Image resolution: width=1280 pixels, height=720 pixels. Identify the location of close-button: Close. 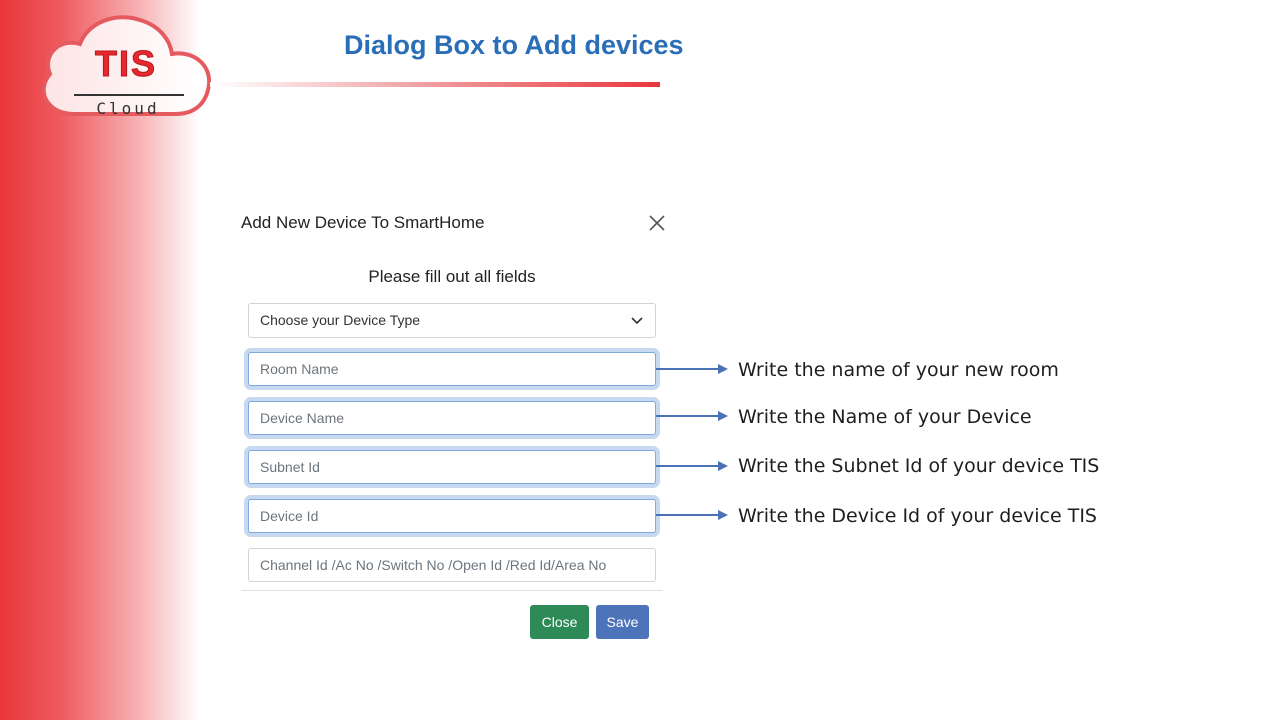
(559, 622).